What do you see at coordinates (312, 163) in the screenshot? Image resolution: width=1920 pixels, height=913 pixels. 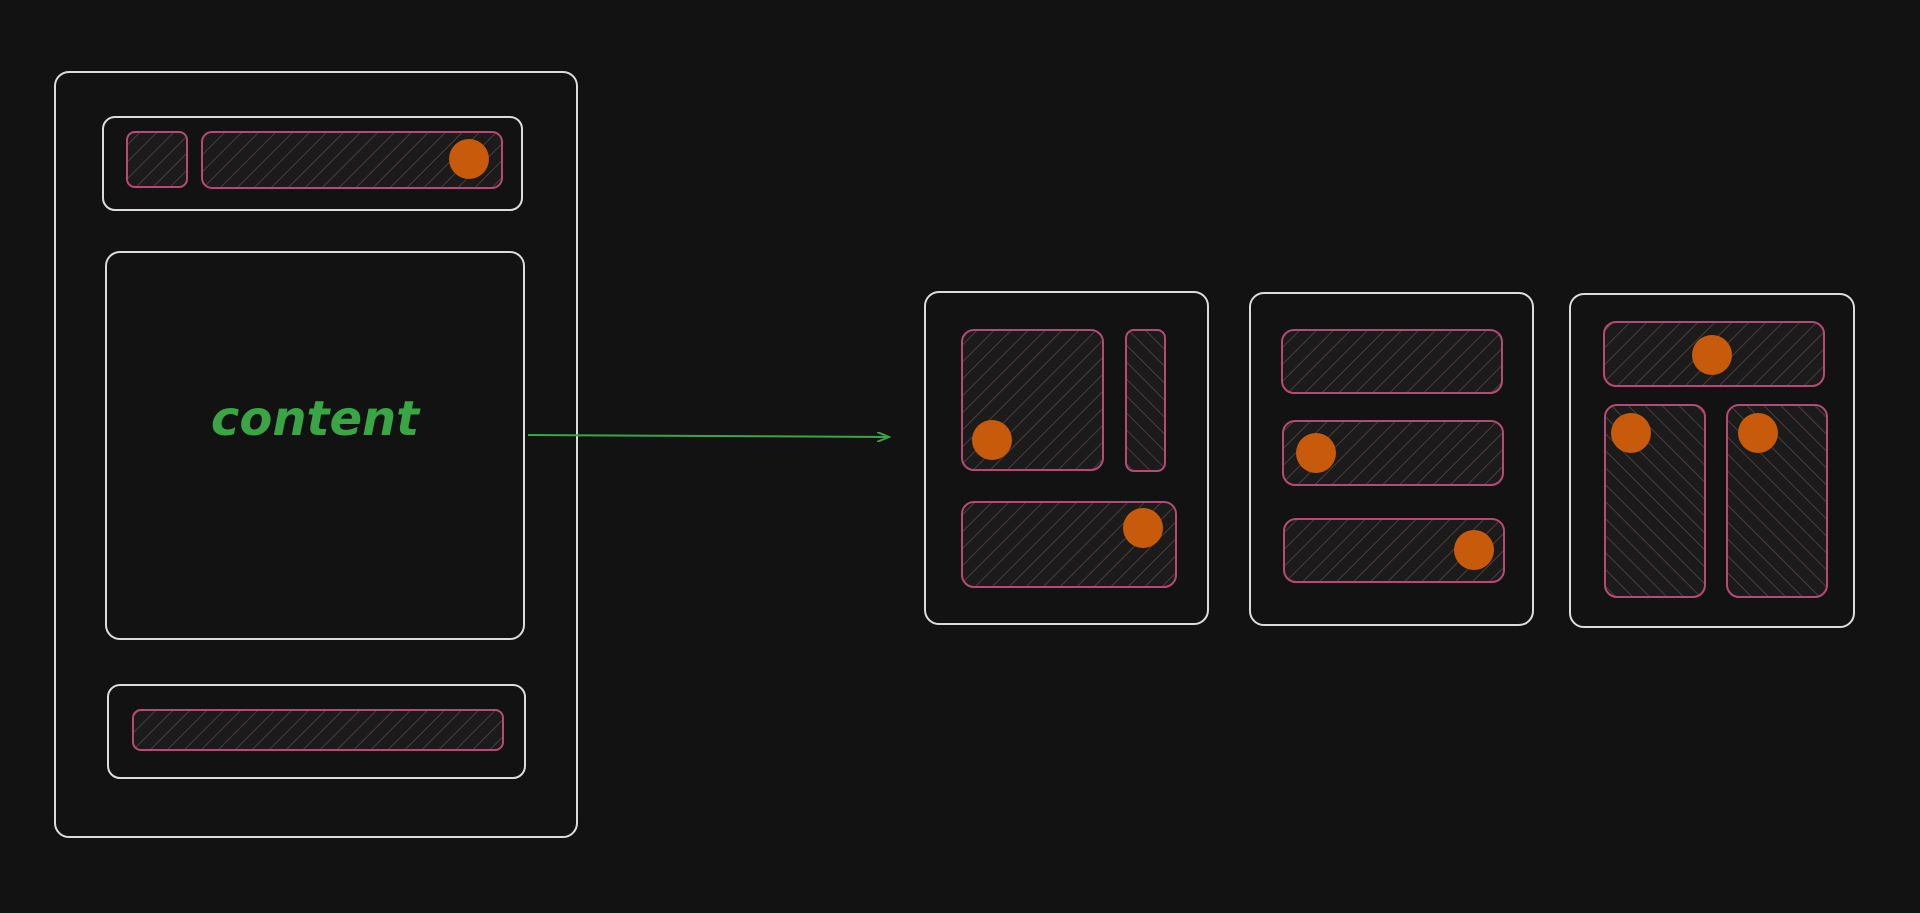 I see `header-section` at bounding box center [312, 163].